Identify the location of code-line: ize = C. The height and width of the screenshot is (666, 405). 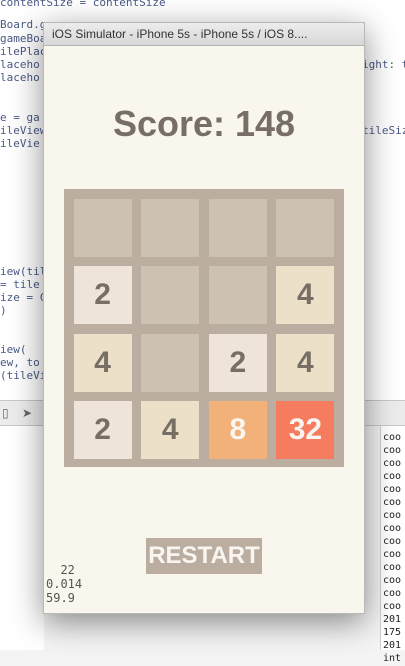
(23, 297).